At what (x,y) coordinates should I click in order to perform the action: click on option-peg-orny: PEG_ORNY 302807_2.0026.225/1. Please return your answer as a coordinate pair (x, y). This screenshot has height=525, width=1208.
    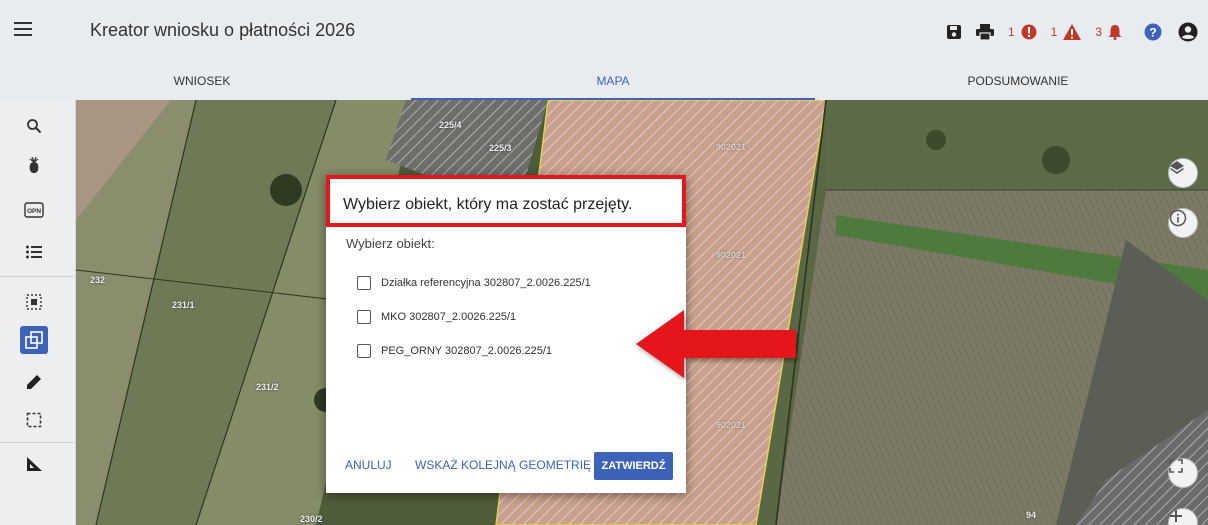
    Looking at the image, I should click on (454, 351).